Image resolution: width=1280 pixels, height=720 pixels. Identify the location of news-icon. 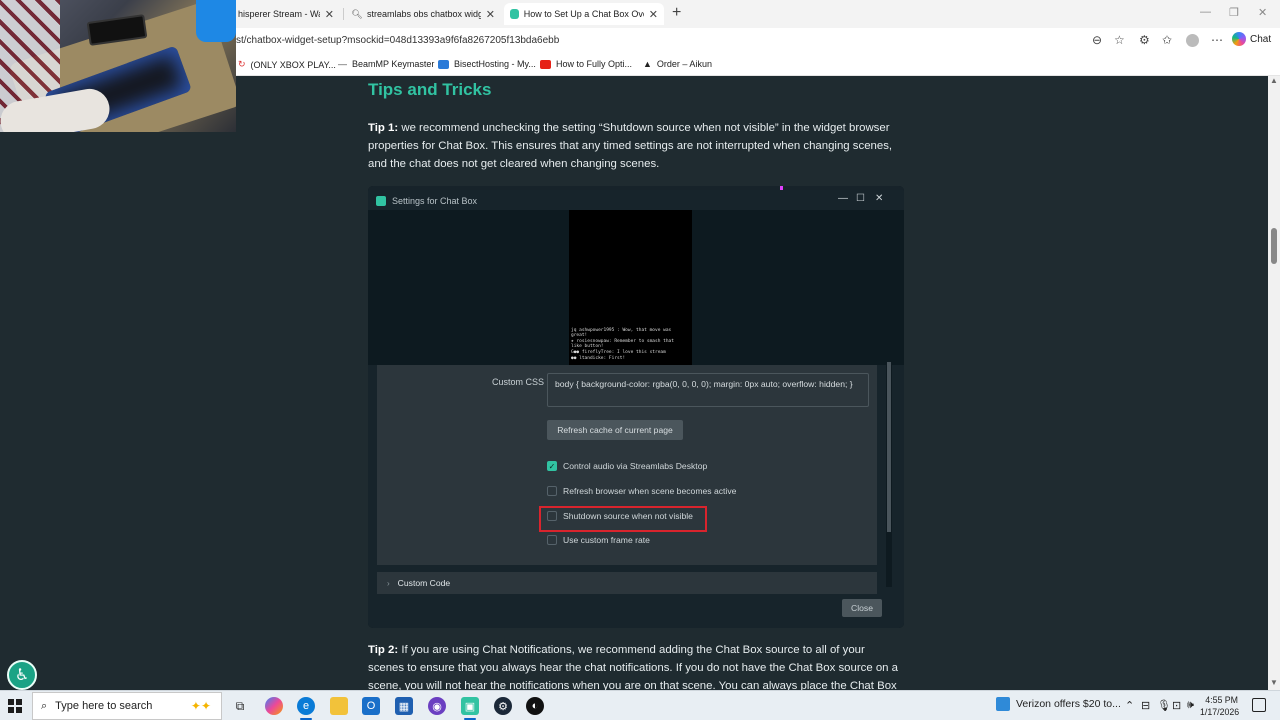
(1003, 704).